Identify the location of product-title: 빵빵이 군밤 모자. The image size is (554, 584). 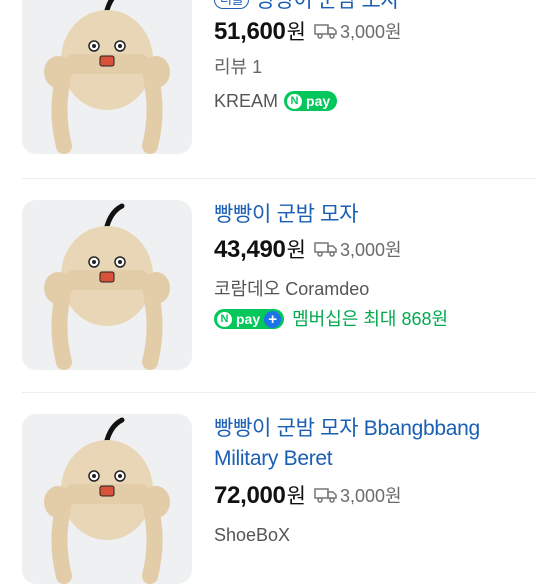
(375, 215).